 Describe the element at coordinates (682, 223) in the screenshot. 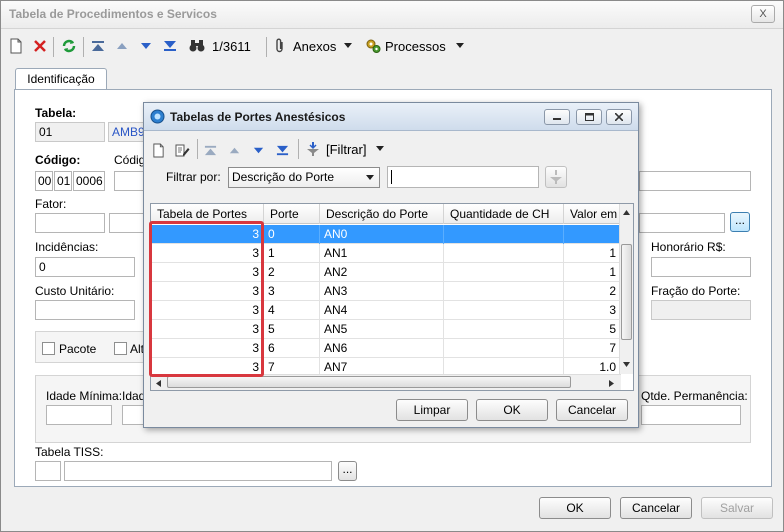

I see `lookup-field` at that location.